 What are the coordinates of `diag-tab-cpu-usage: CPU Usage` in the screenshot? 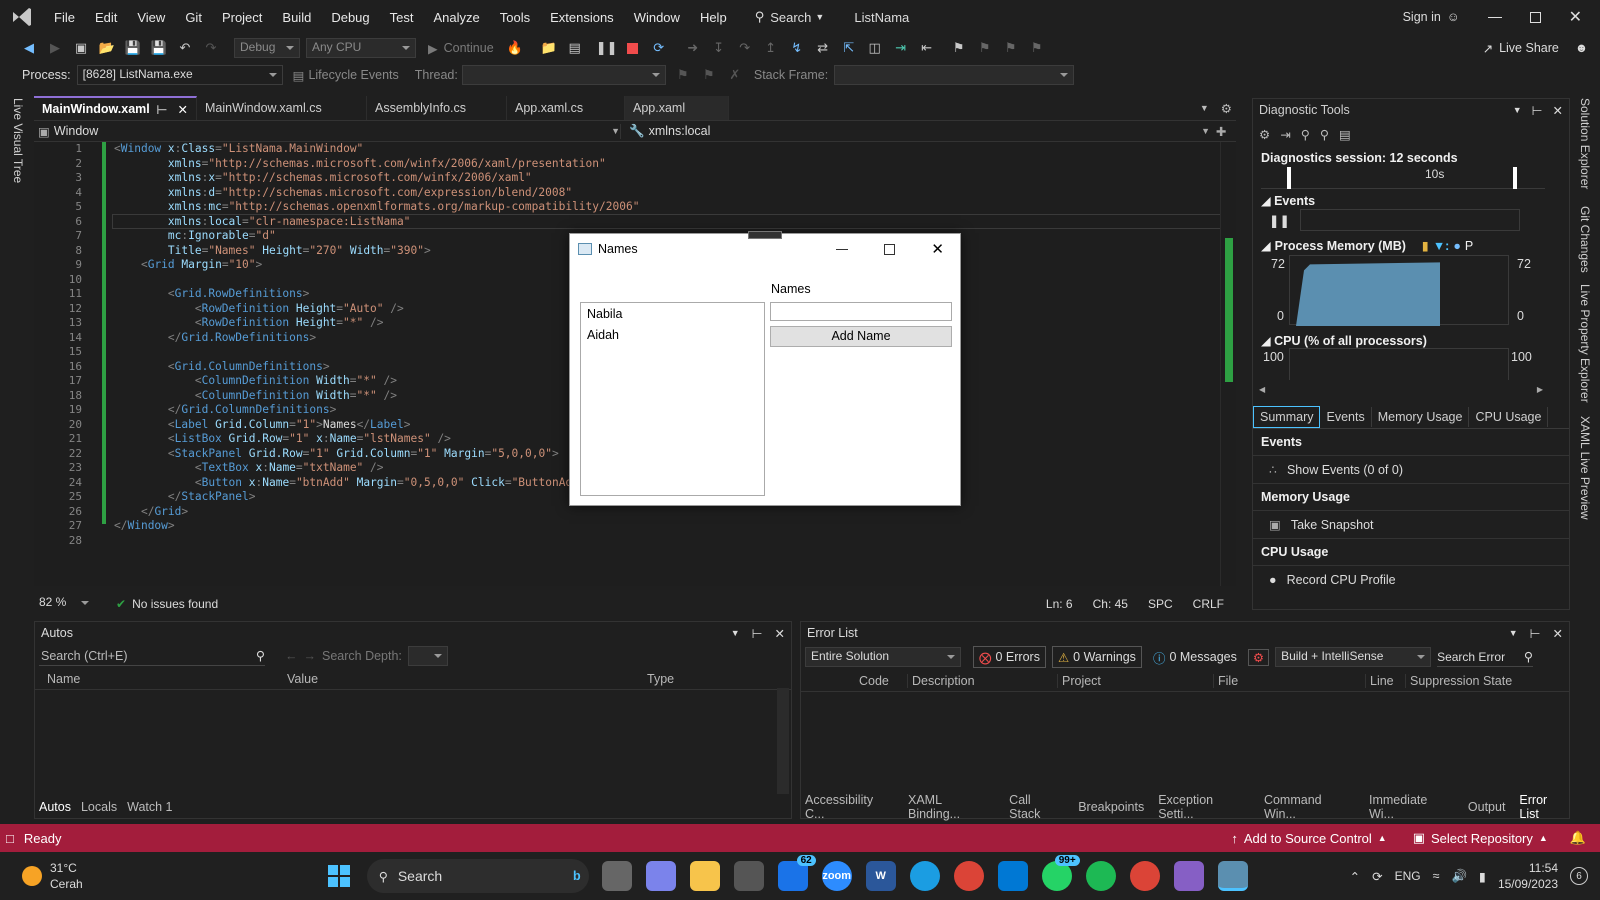 It's located at (1509, 417).